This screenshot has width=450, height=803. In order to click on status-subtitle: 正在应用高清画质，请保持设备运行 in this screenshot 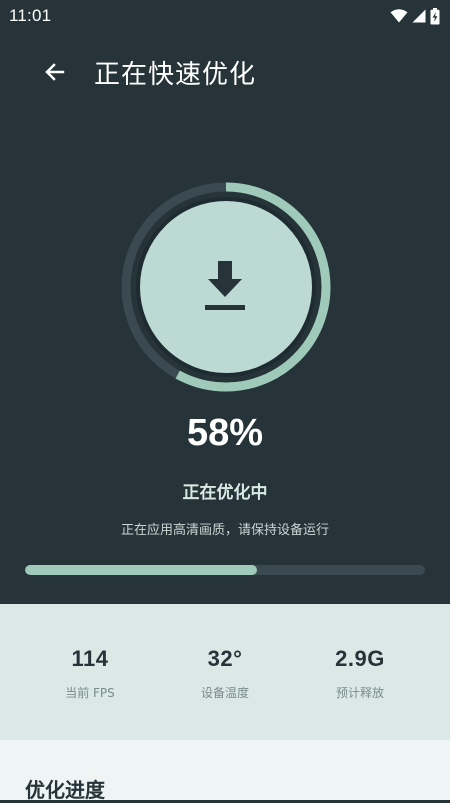, I will do `click(224, 530)`.